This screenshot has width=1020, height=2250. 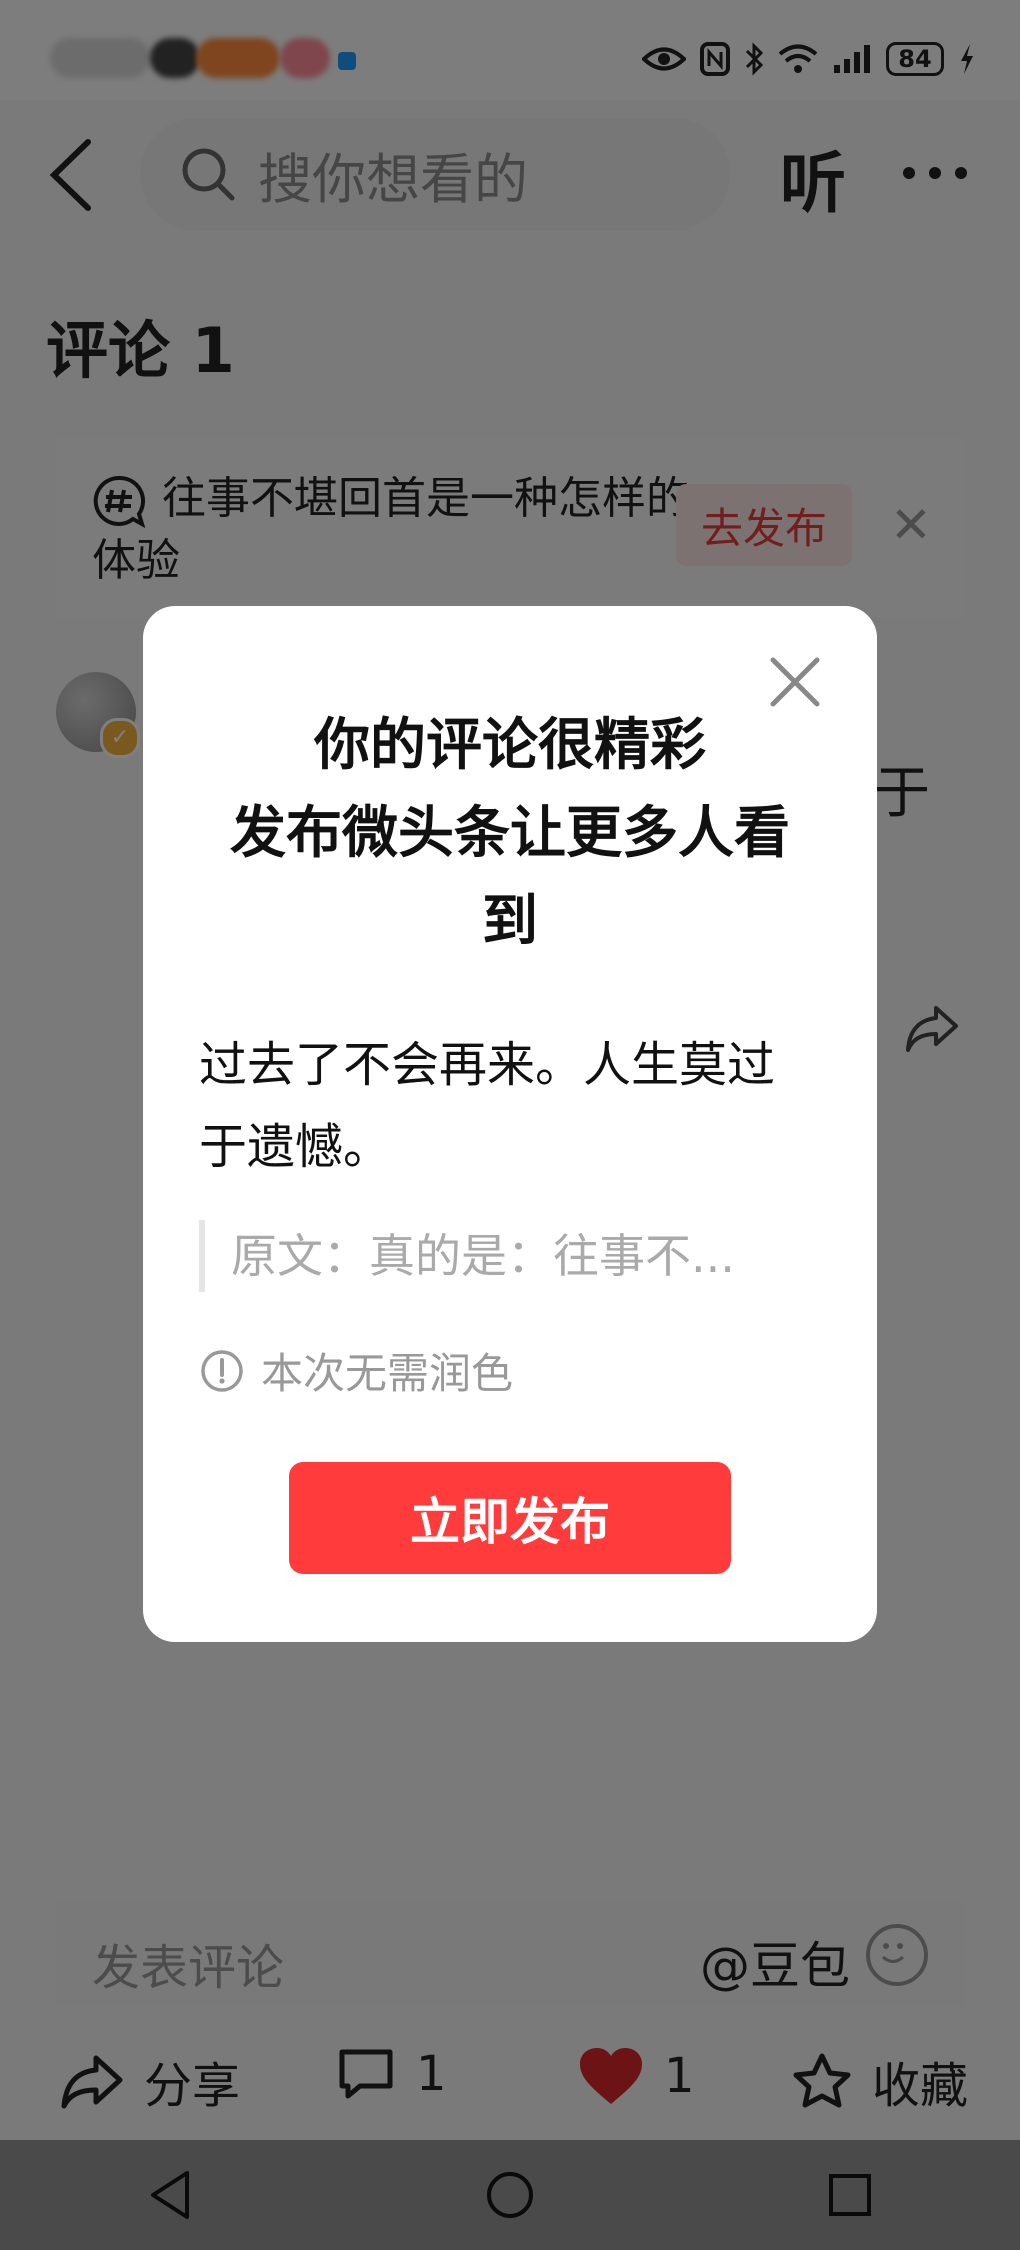 What do you see at coordinates (222, 1370) in the screenshot?
I see `info-icon` at bounding box center [222, 1370].